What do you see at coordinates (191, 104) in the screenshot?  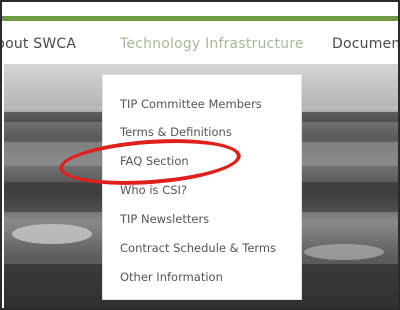 I see `menu-item-tip-committee-members: TIP Committee Members` at bounding box center [191, 104].